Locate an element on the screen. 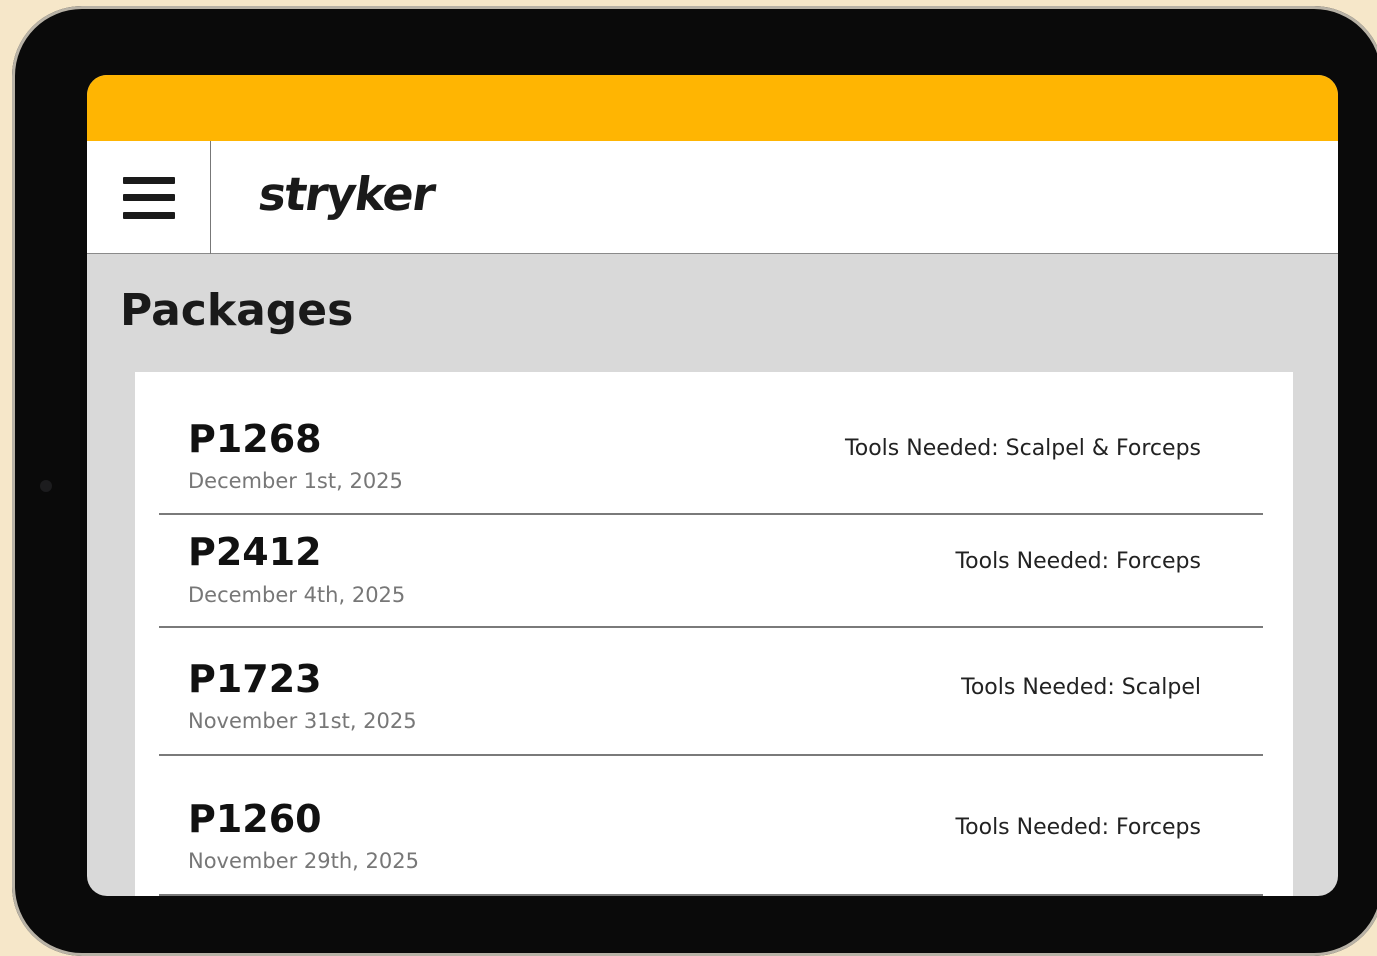 Image resolution: width=1377 pixels, height=956 pixels. package-id: P1723 is located at coordinates (255, 679).